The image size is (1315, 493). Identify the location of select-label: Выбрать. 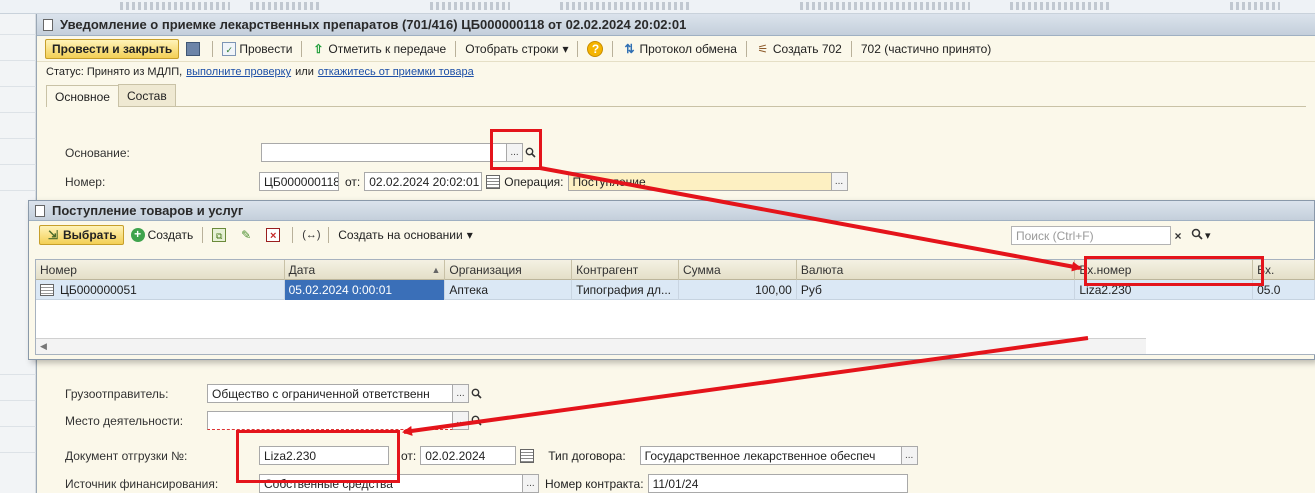
(90, 235).